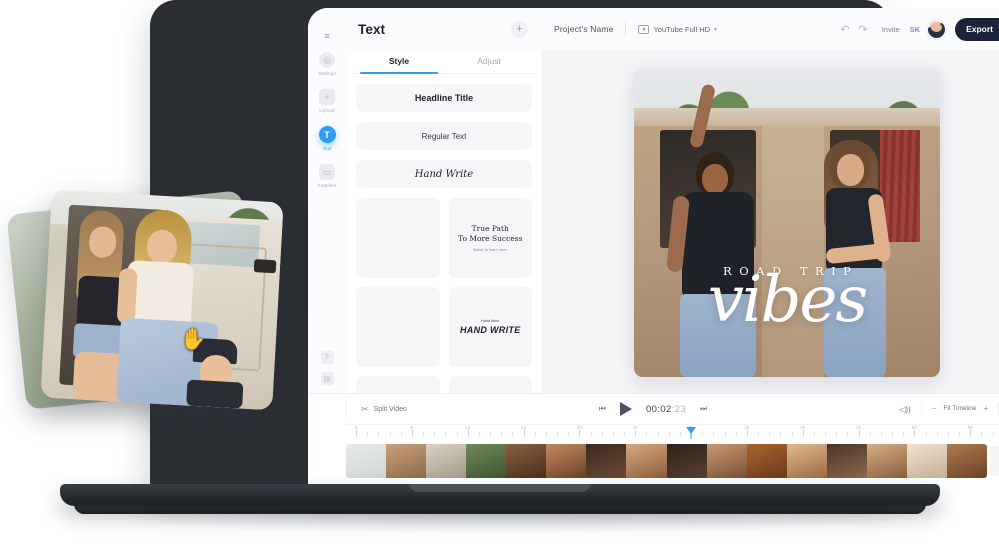 The height and width of the screenshot is (554, 999). What do you see at coordinates (716, 29) in the screenshot?
I see `chevron-down-icon: ▾` at bounding box center [716, 29].